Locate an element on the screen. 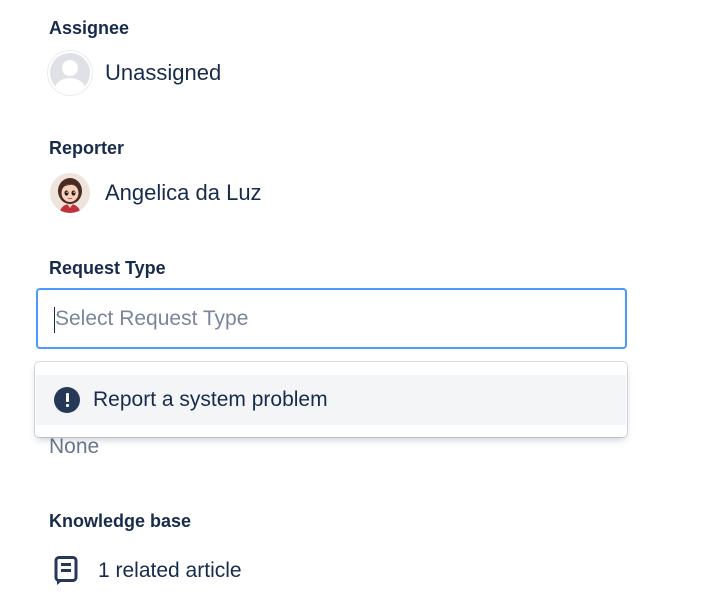 Image resolution: width=722 pixels, height=610 pixels. option-report-system-problem: Report a system problem is located at coordinates (331, 400).